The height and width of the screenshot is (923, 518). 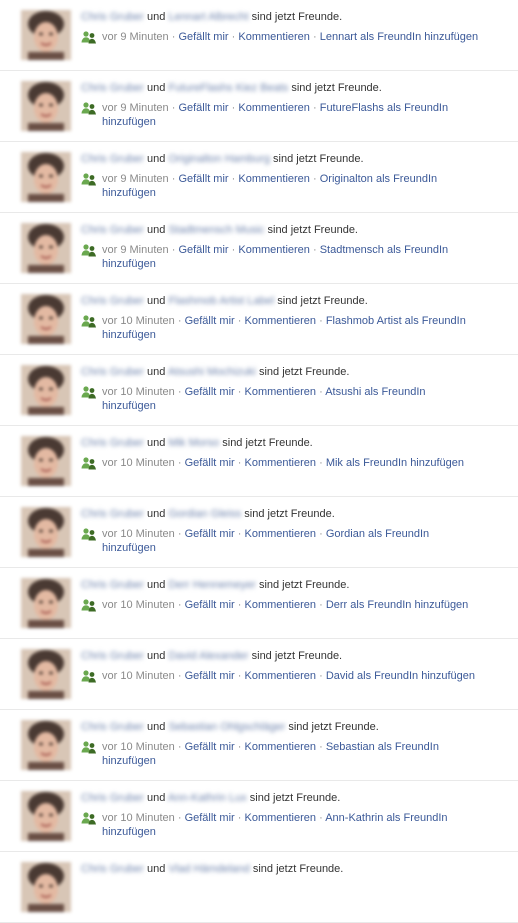 I want to click on friend-name: David Alexander, so click(x=208, y=656).